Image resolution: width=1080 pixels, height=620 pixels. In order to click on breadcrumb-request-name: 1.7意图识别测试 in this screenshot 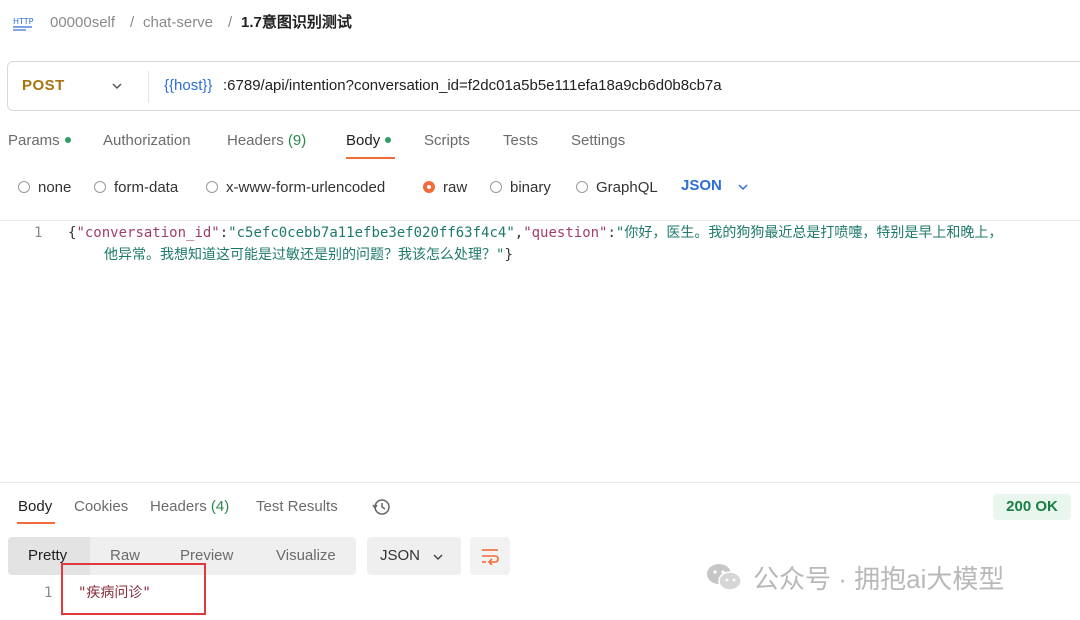, I will do `click(296, 23)`.